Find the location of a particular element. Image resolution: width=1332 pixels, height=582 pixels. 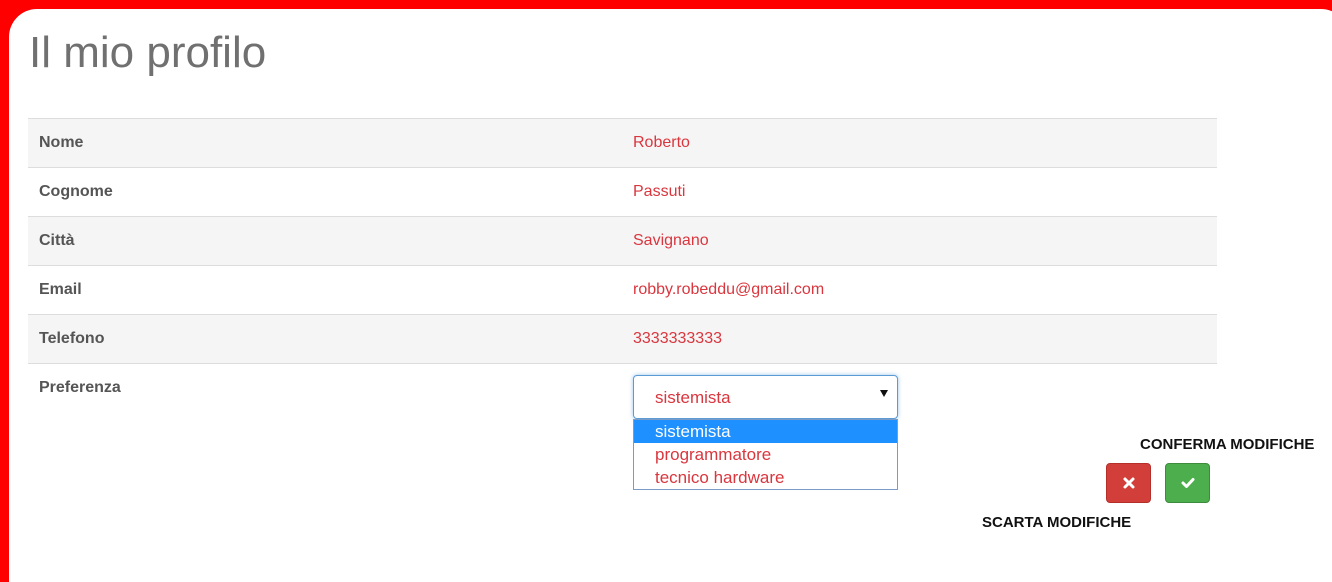

caret-down-icon is located at coordinates (884, 393).